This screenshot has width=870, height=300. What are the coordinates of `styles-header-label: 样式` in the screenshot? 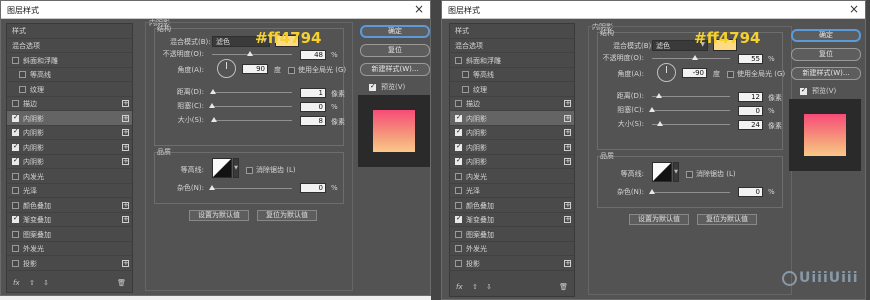 It's located at (462, 31).